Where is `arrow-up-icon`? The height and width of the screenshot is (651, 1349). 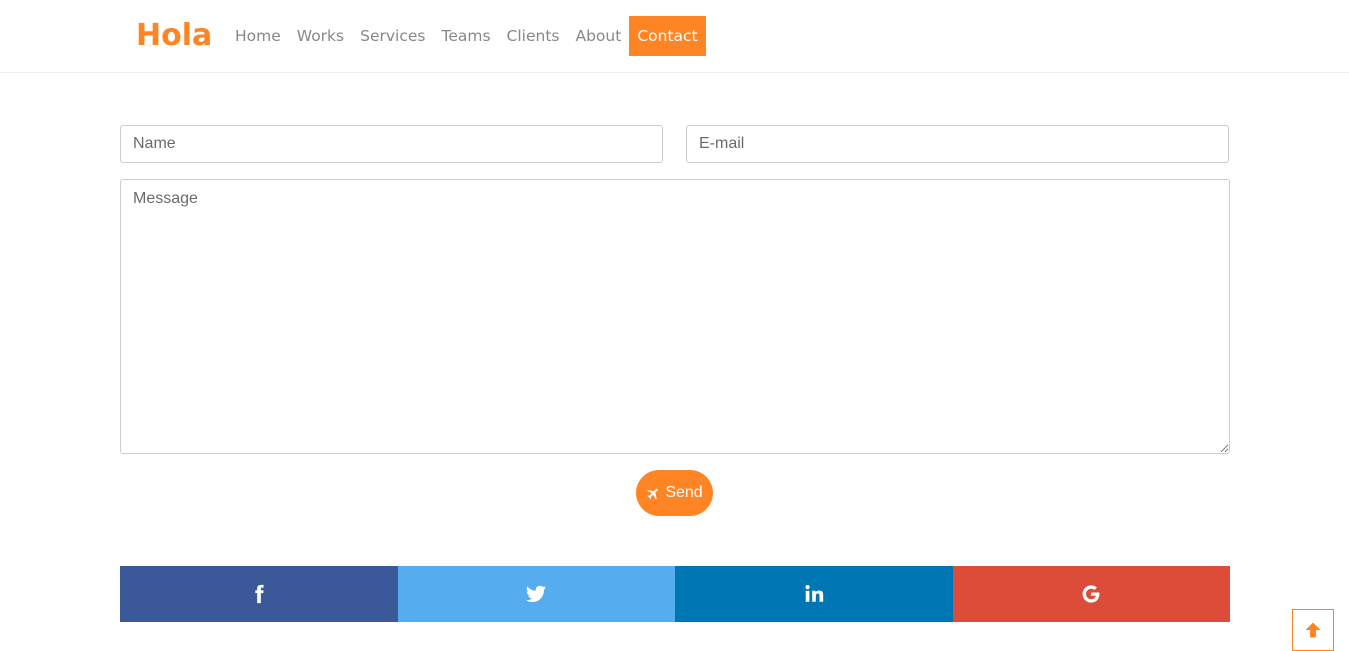 arrow-up-icon is located at coordinates (1313, 630).